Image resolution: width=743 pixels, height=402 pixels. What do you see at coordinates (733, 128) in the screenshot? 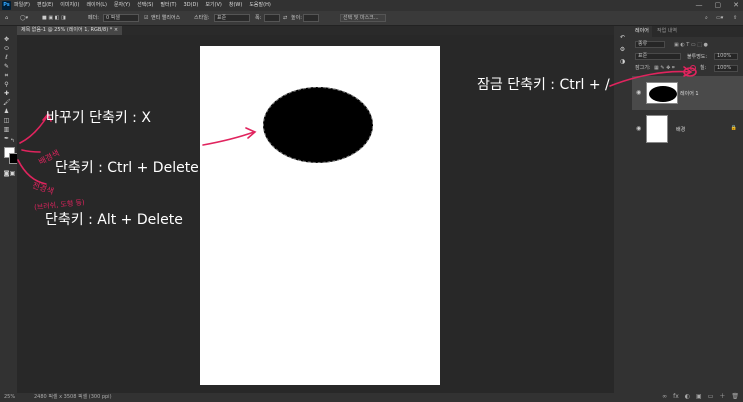
I see `lock-icon: 🔒` at bounding box center [733, 128].